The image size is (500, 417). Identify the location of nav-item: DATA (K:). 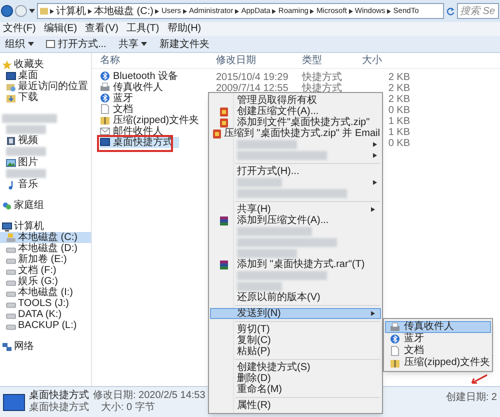
(45, 314).